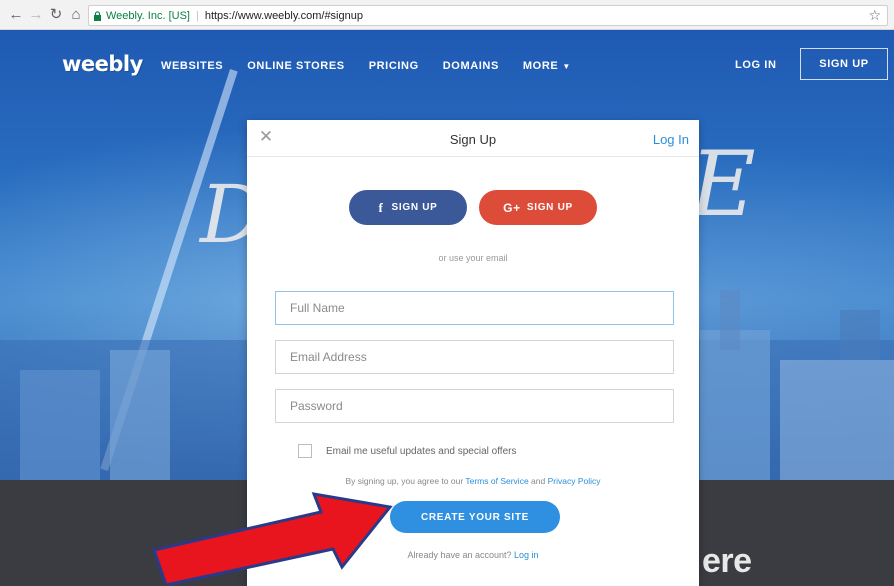 This screenshot has height=586, width=894. Describe the element at coordinates (723, 184) in the screenshot. I see `hero-script-letter-right: E` at that location.